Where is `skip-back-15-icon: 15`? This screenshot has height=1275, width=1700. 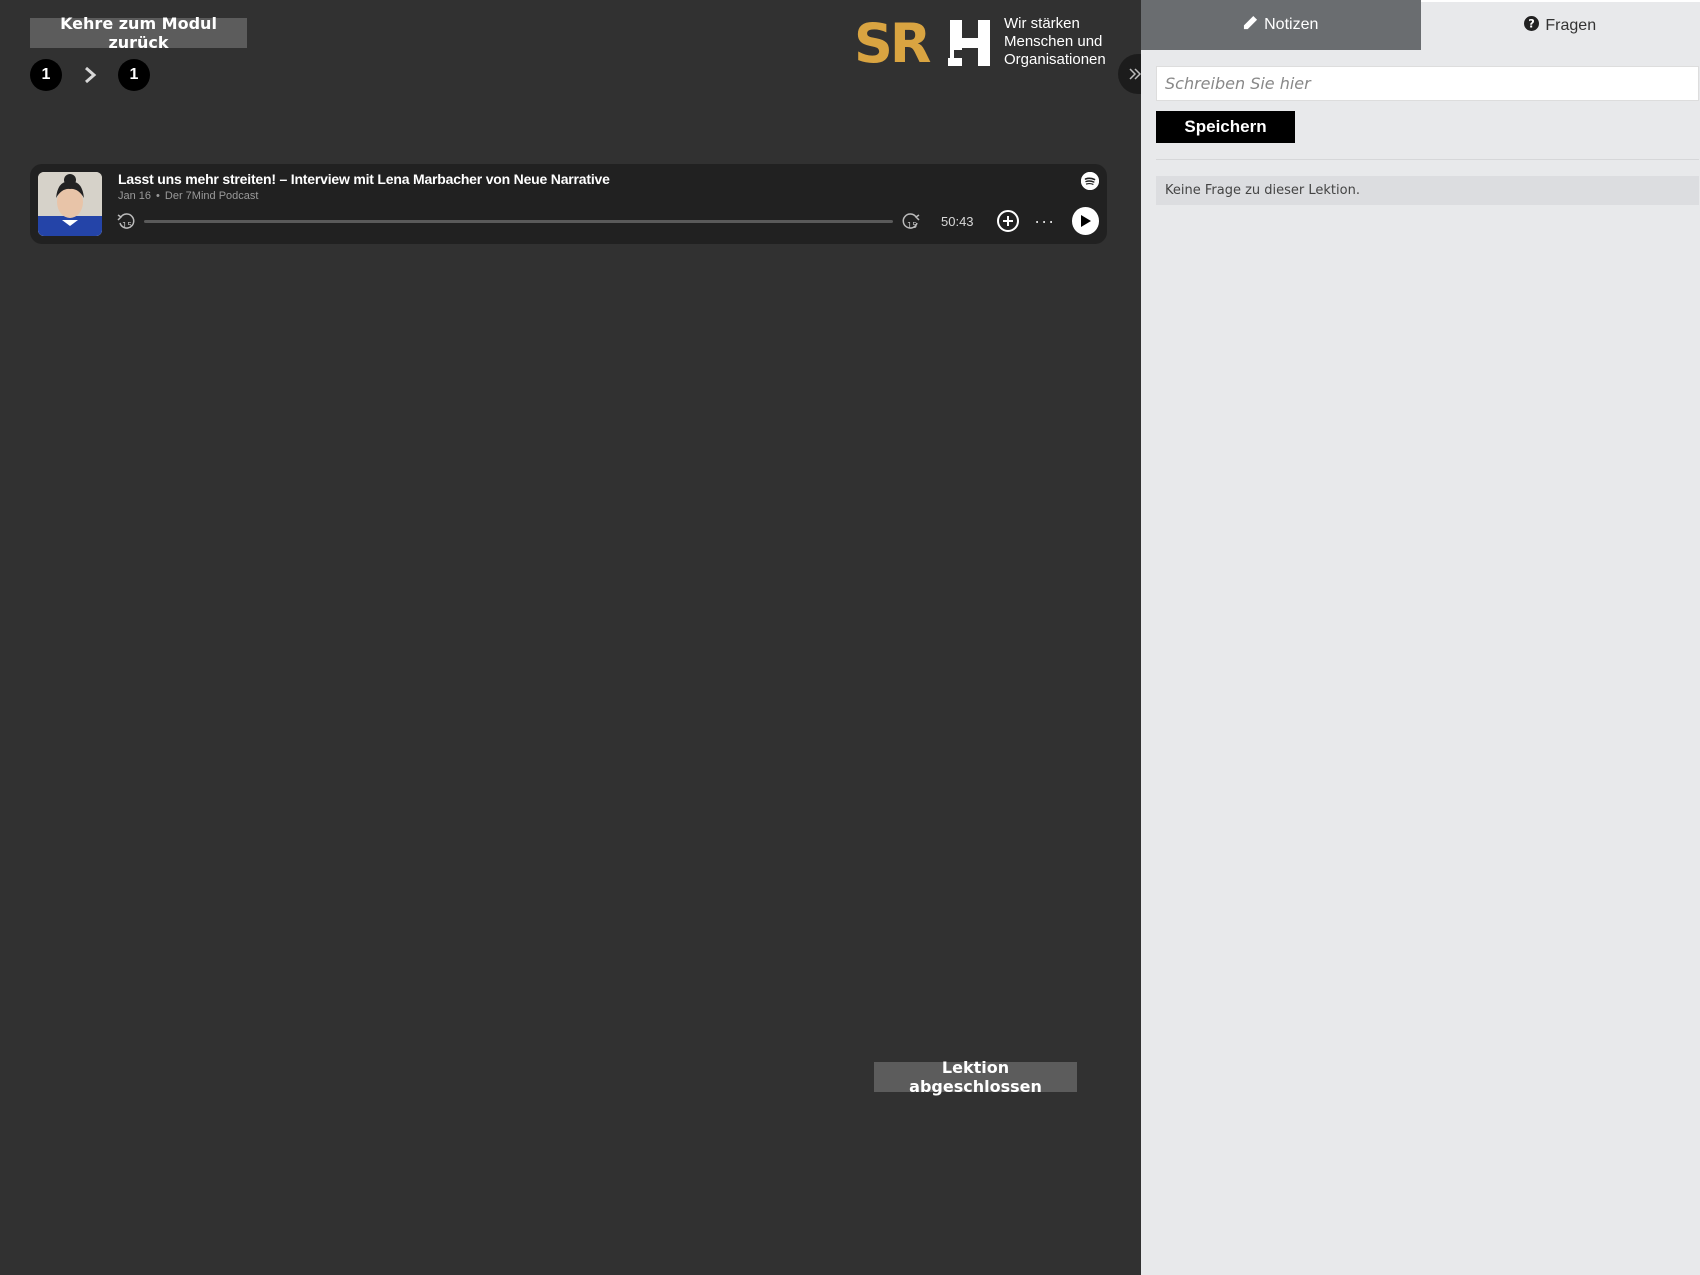
skip-back-15-icon: 15 is located at coordinates (126, 221).